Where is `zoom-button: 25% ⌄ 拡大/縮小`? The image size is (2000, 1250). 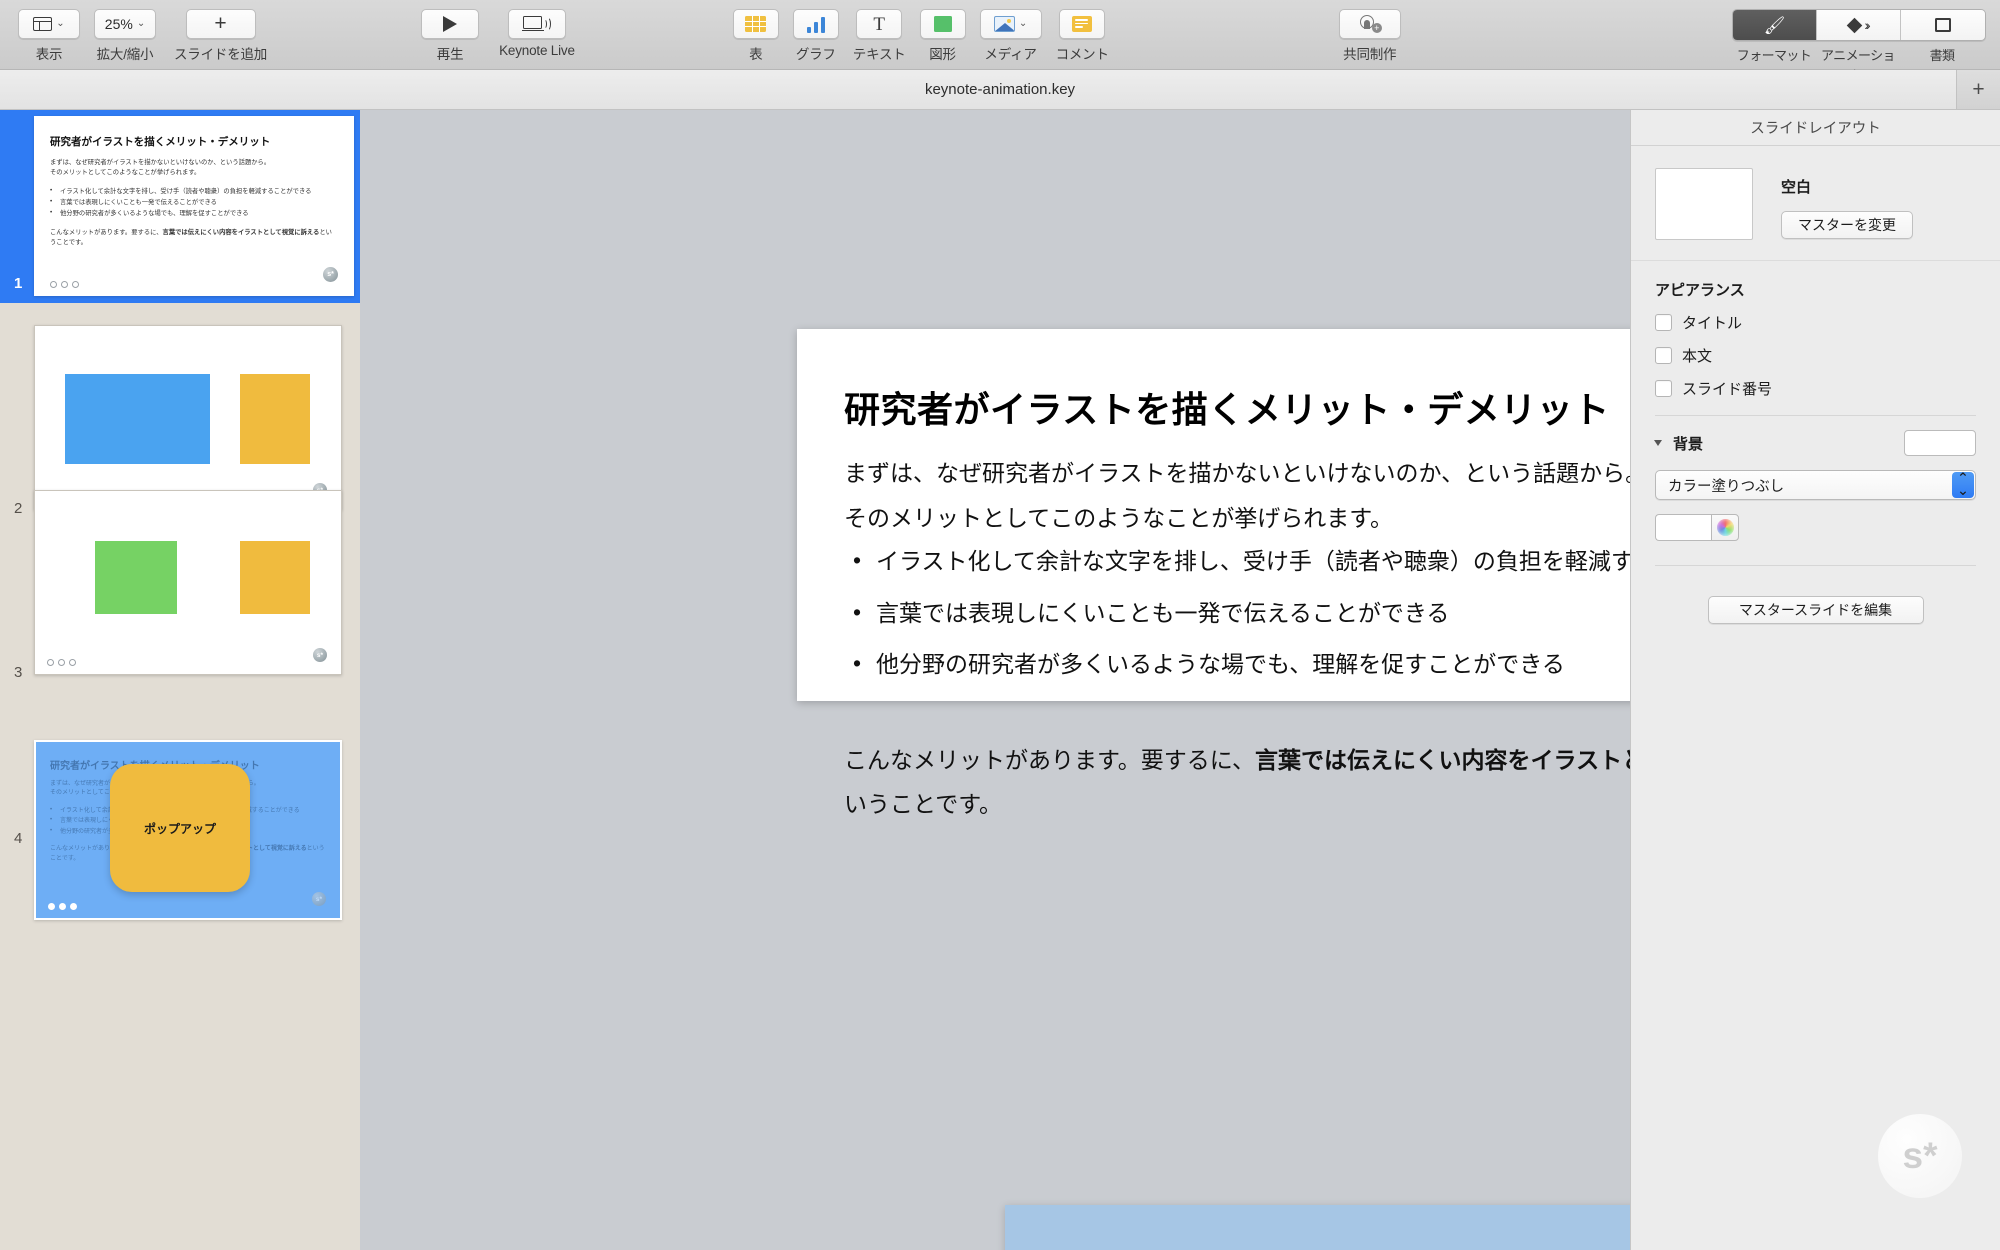 zoom-button: 25% ⌄ 拡大/縮小 is located at coordinates (125, 31).